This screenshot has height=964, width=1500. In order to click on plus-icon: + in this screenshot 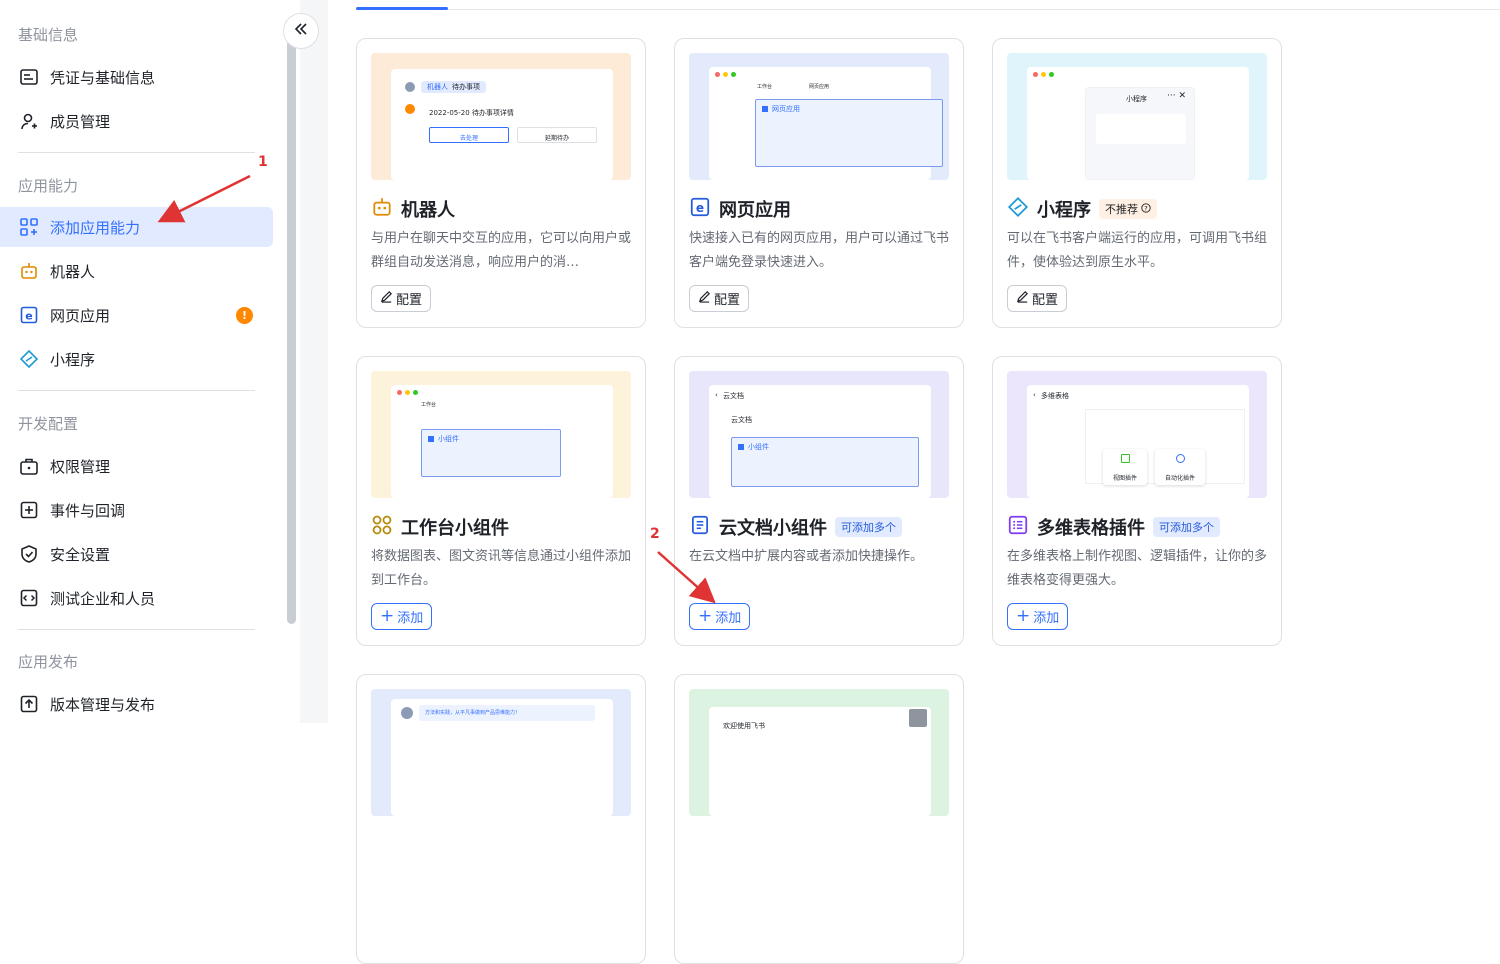, I will do `click(1023, 616)`.